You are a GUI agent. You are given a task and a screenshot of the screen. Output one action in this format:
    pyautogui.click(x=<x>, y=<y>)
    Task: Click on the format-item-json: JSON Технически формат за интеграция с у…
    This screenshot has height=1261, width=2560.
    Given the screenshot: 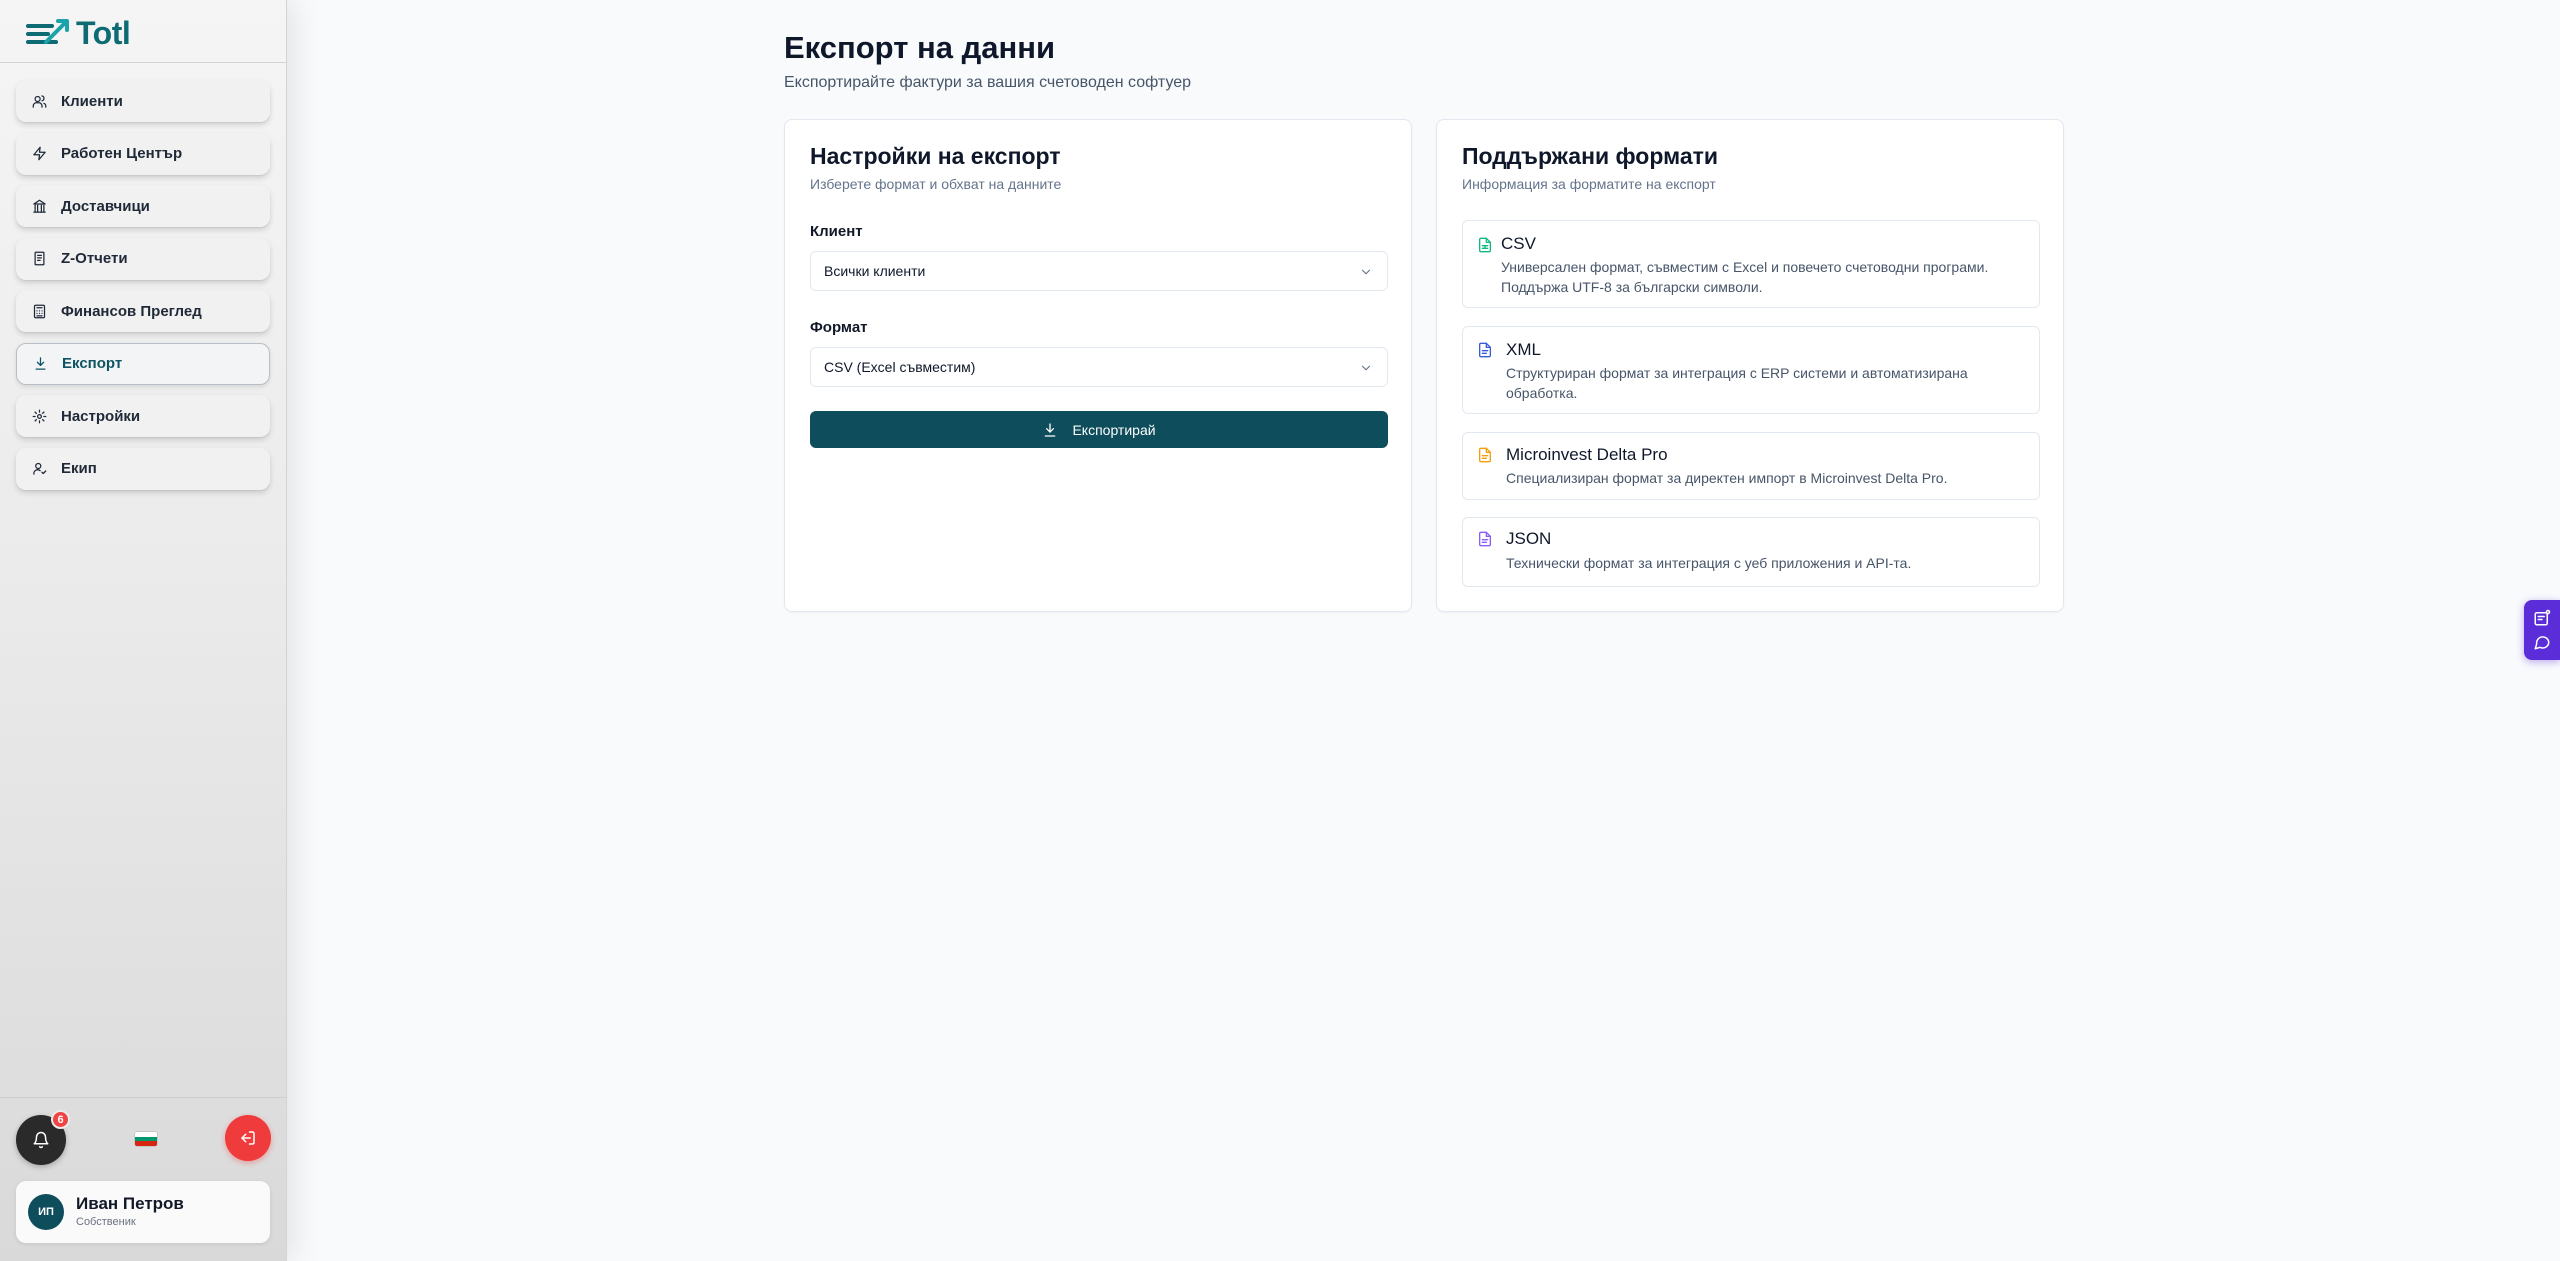 What is the action you would take?
    pyautogui.click(x=1751, y=552)
    